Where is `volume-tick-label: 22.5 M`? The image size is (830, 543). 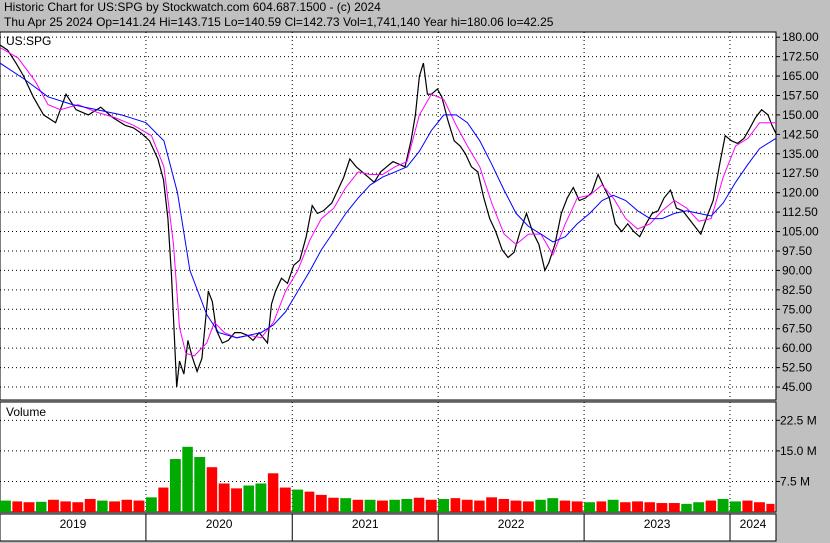
volume-tick-label: 22.5 M is located at coordinates (798, 420).